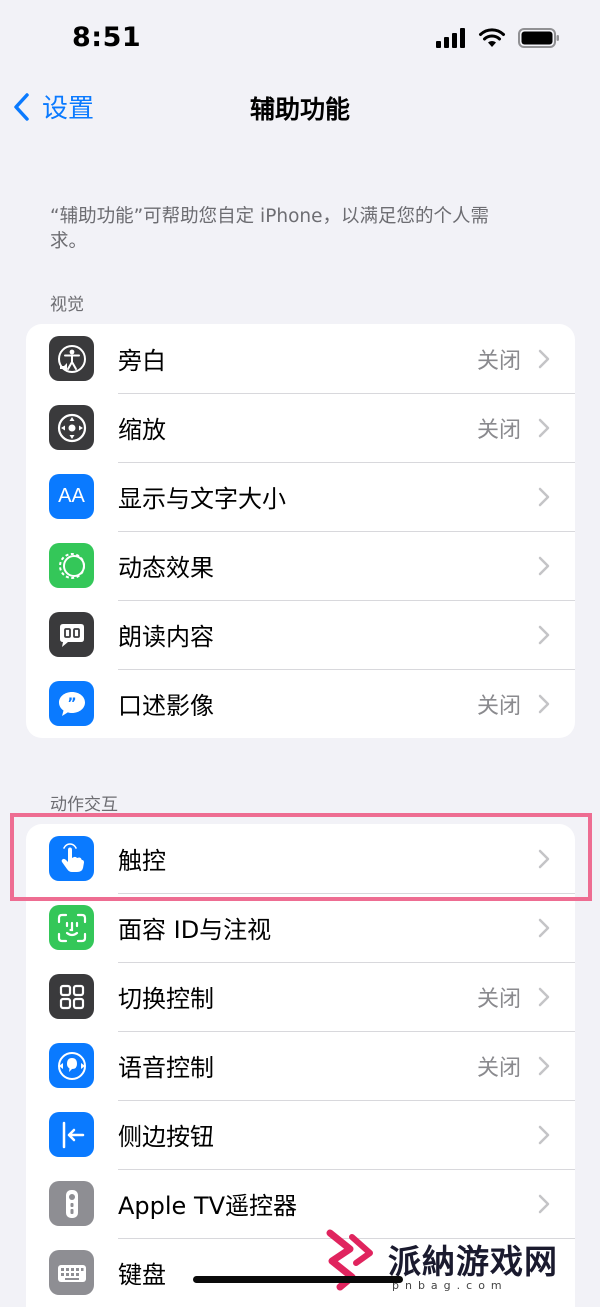  I want to click on section-header-vision: 视觉, so click(67, 305).